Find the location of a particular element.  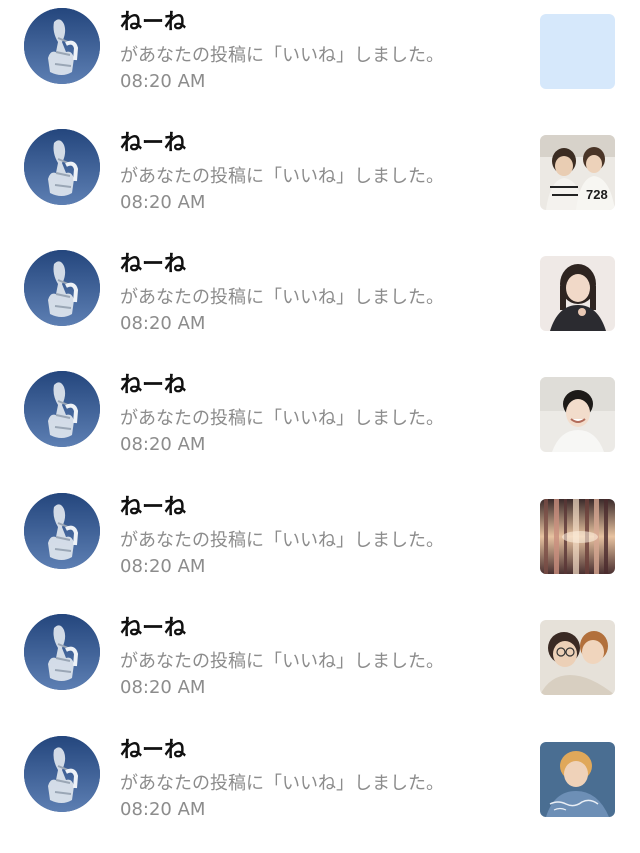

post-thumbnail: 728 is located at coordinates (577, 172).